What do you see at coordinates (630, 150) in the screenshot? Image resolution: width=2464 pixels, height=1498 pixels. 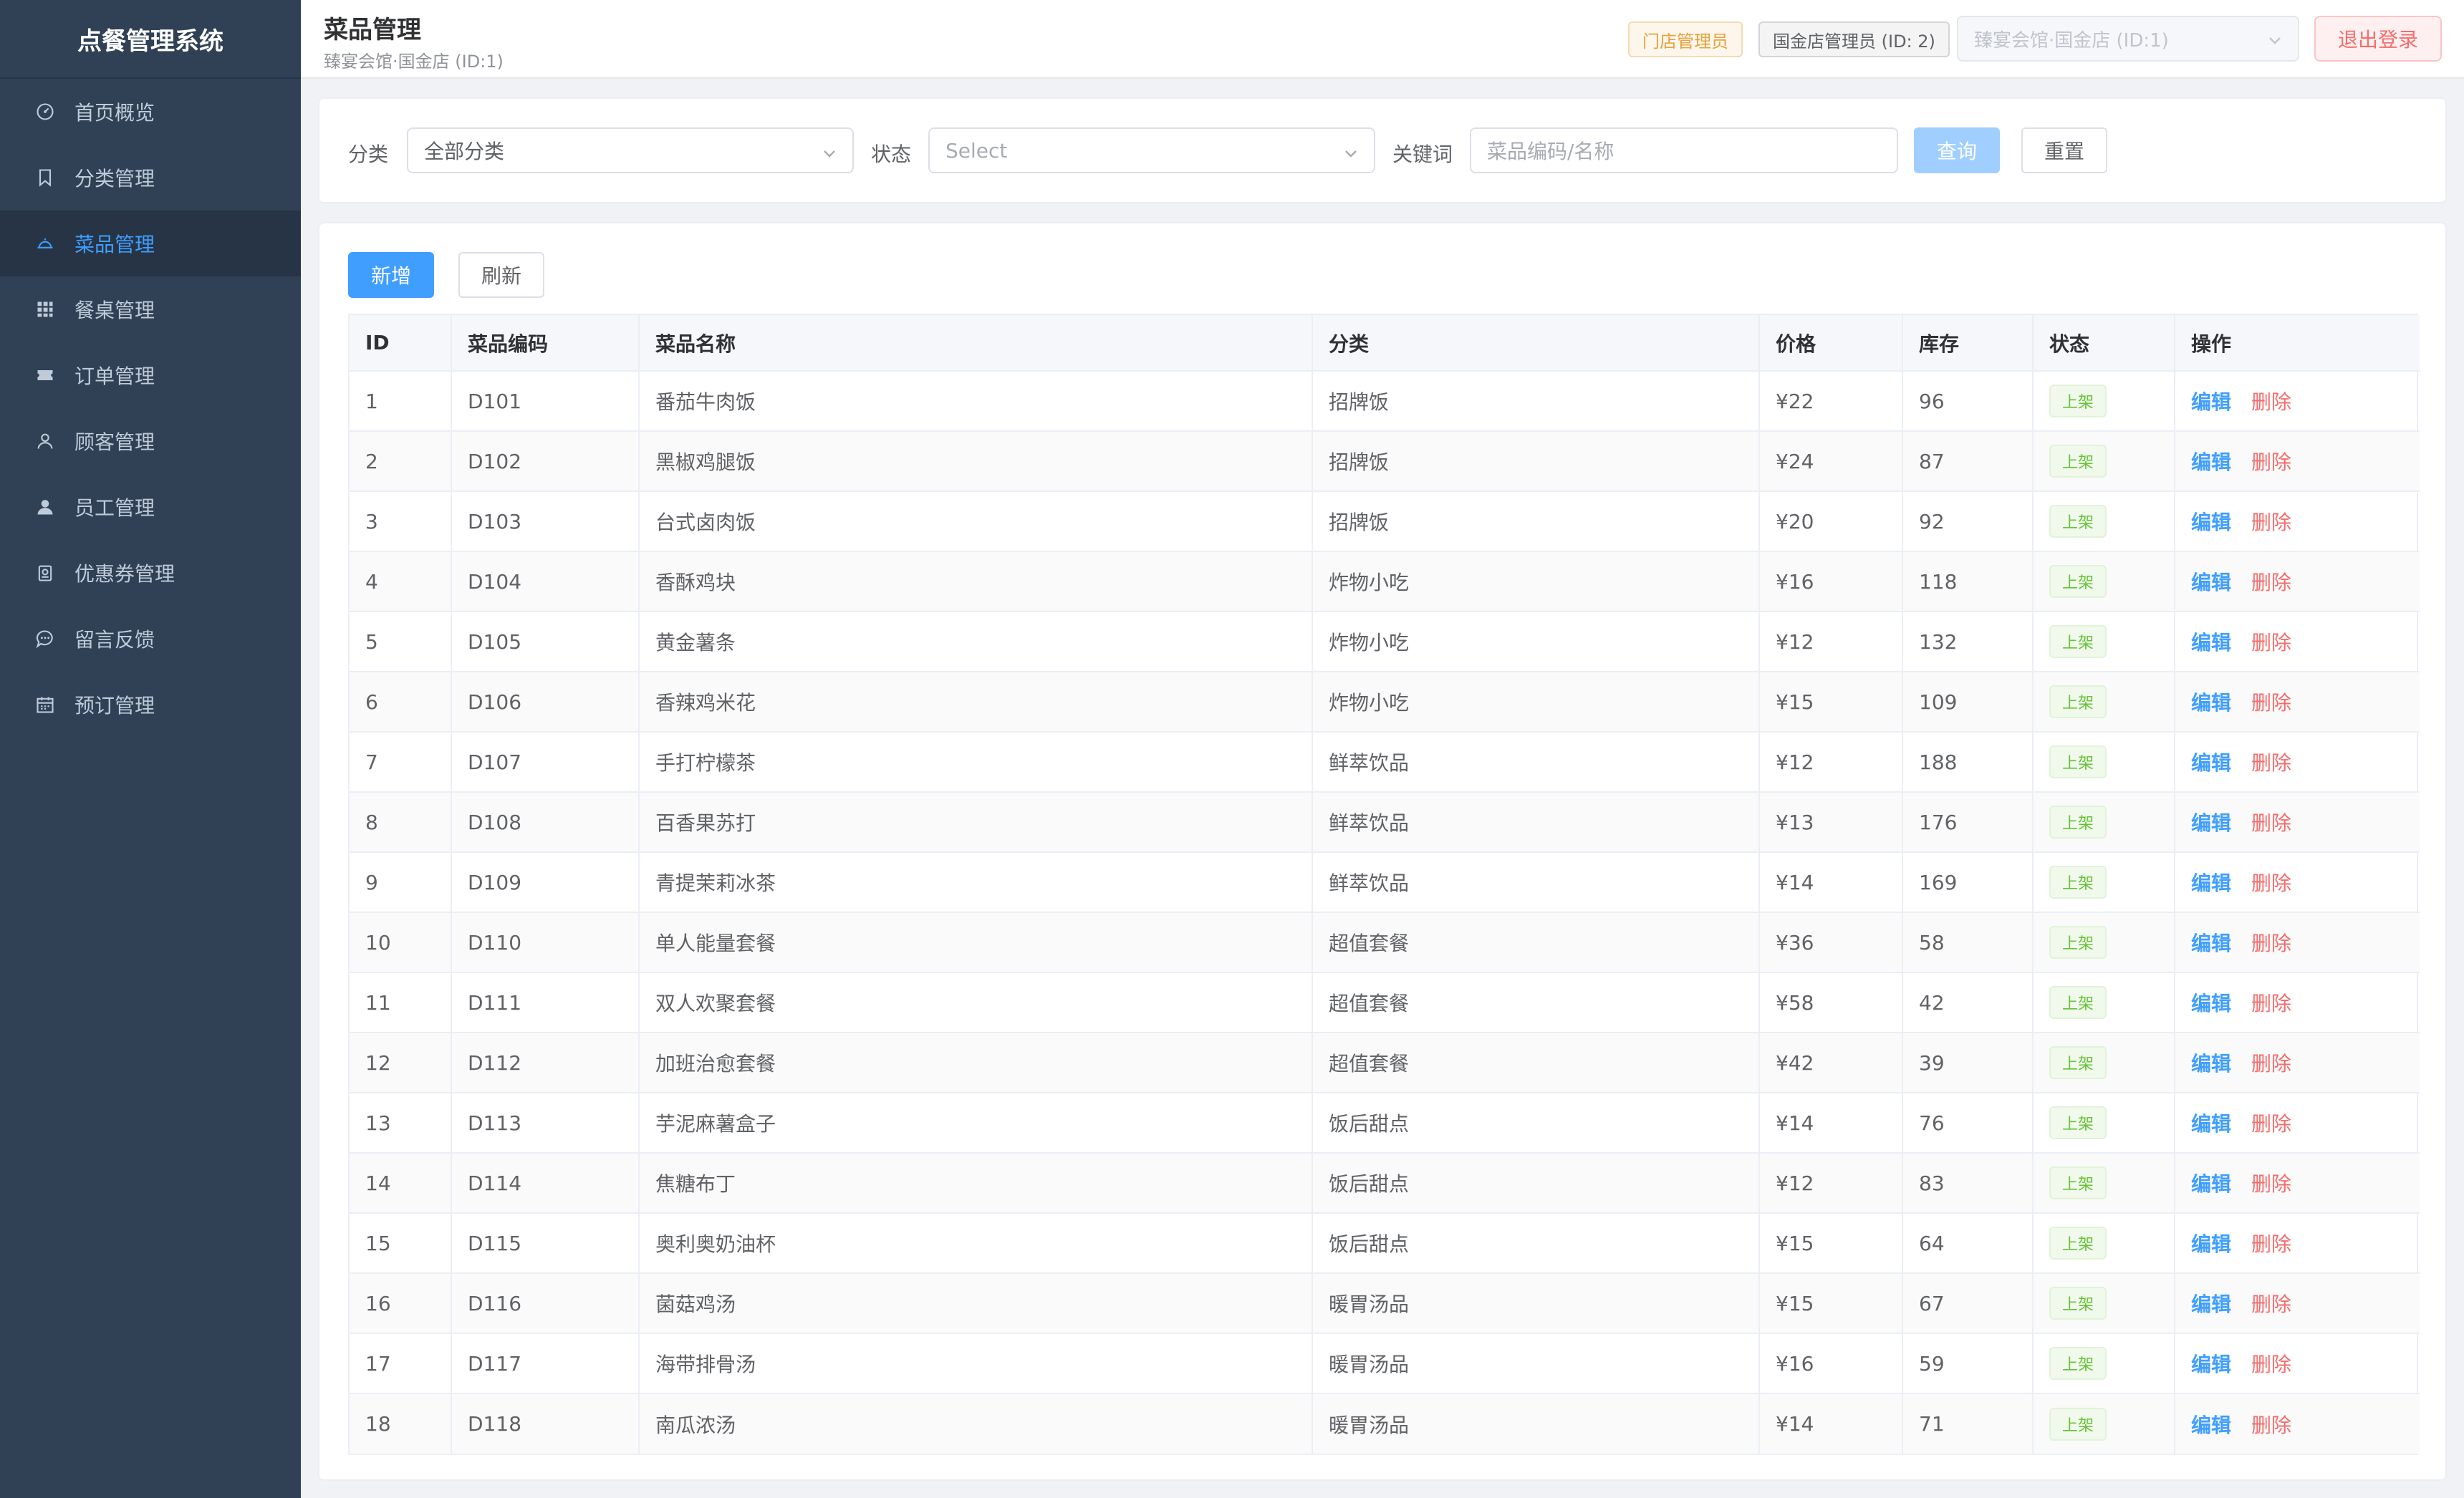 I see `category-select: 全部分类` at bounding box center [630, 150].